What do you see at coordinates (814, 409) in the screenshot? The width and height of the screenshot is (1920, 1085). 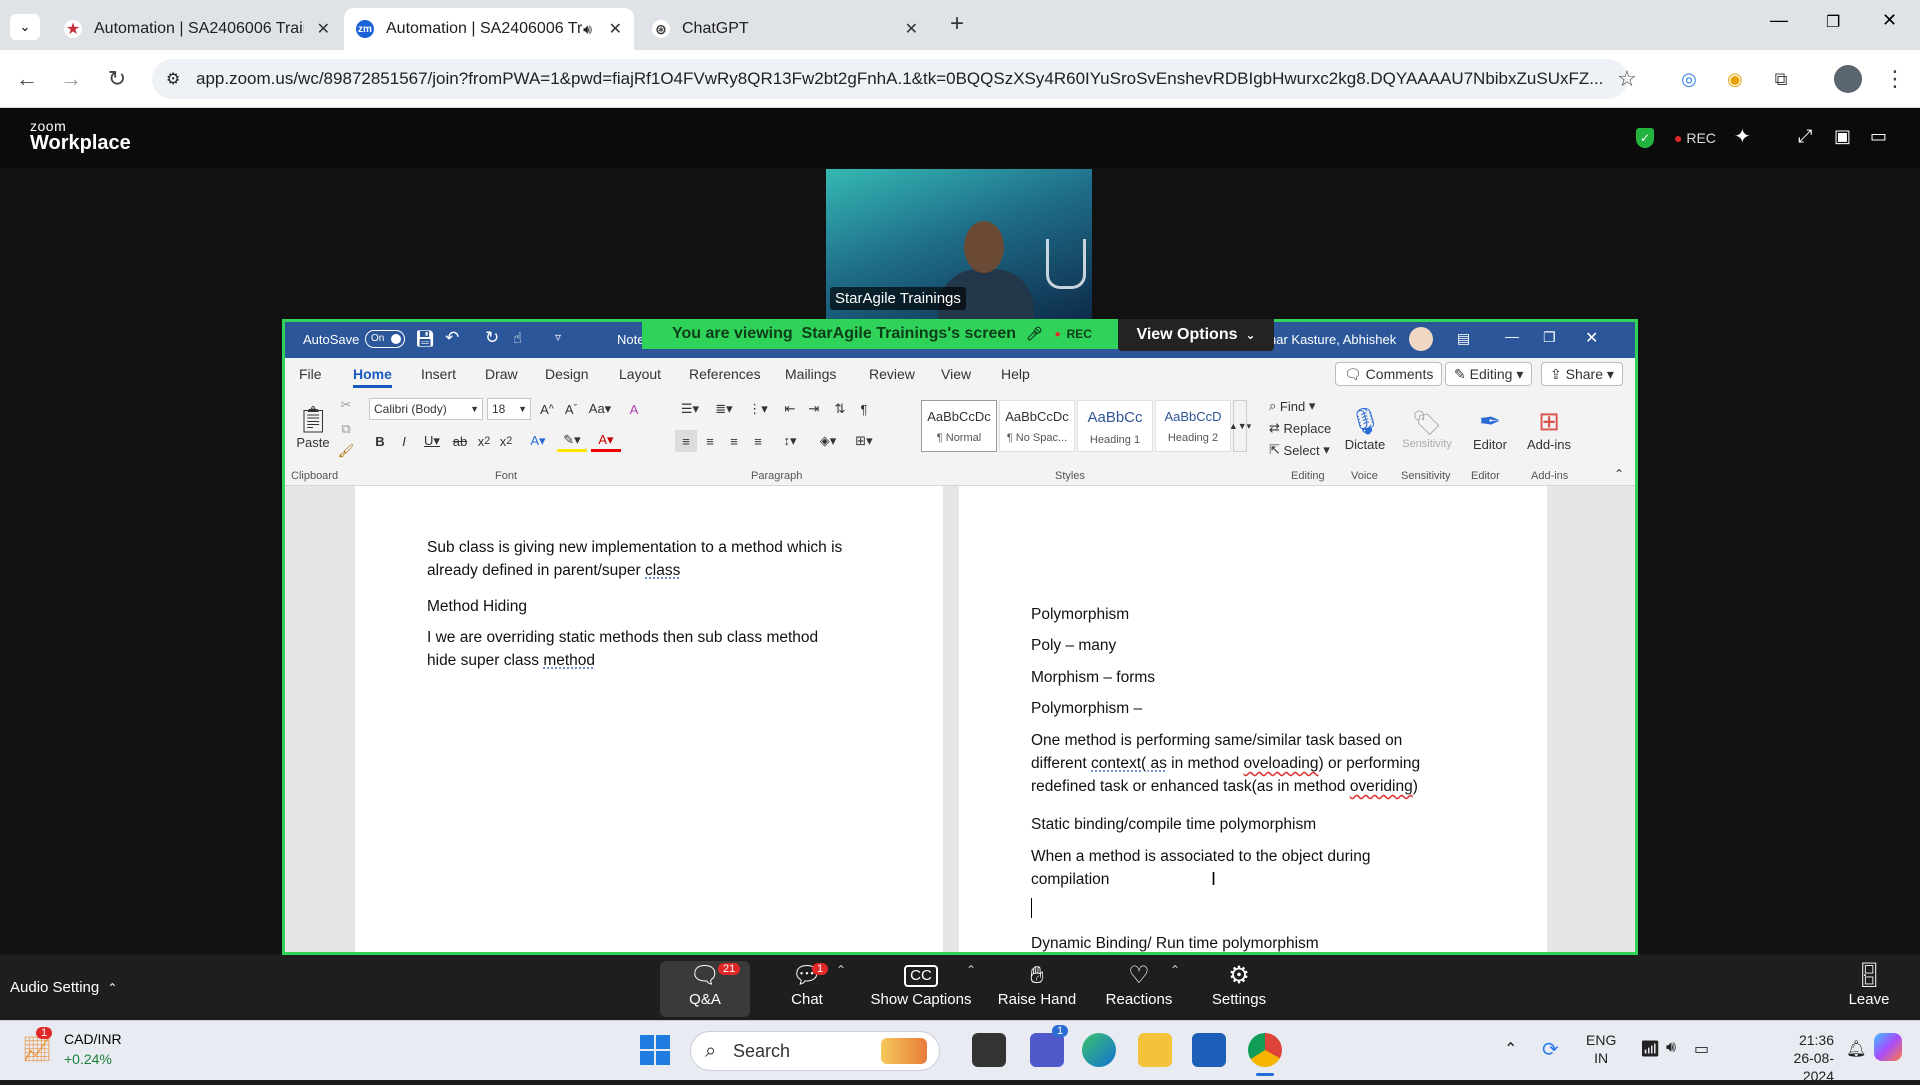 I see `increase-indent-icon: ⇥` at bounding box center [814, 409].